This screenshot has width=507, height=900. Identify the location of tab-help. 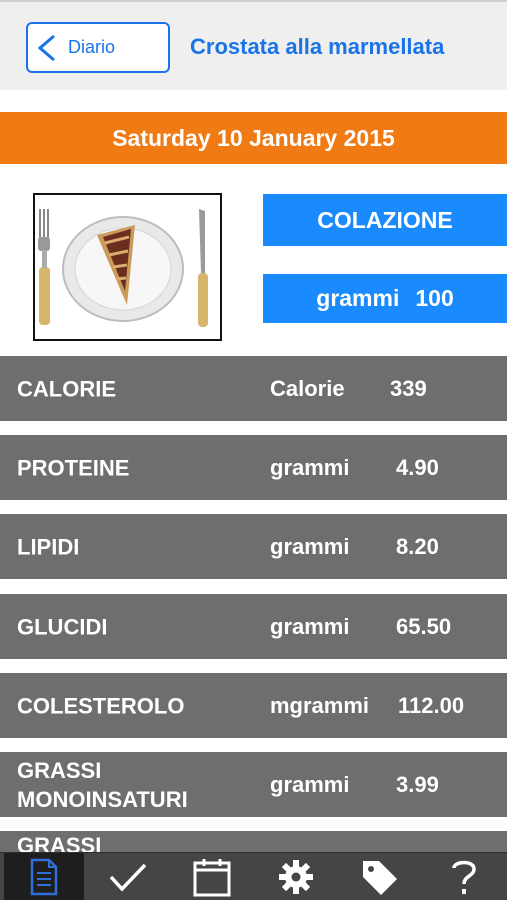
(464, 876).